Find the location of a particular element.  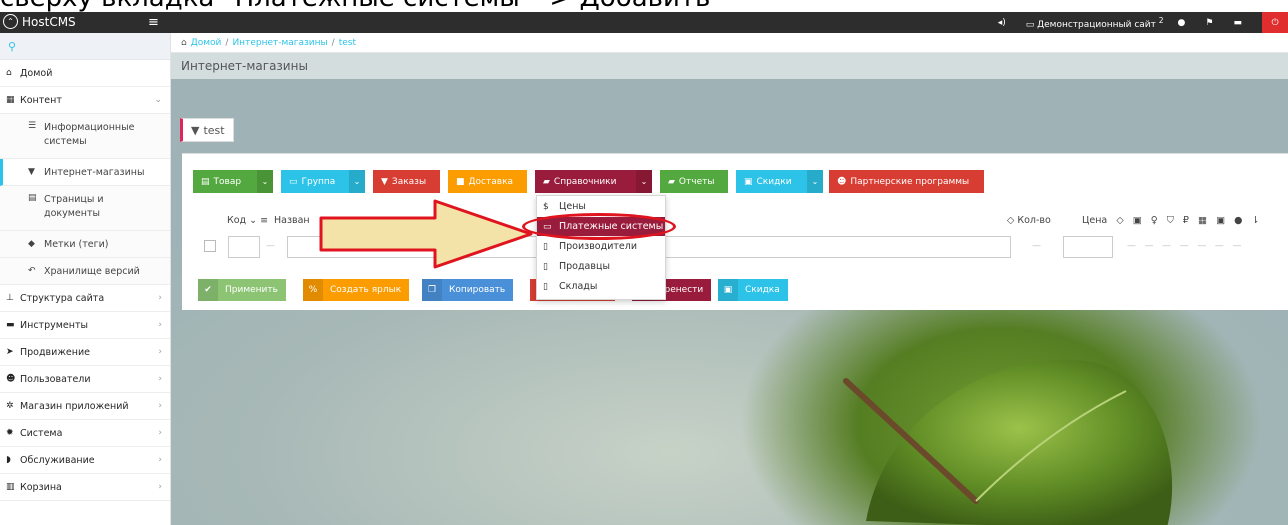

menu-item-sellers: ▯ Продавцы is located at coordinates (601, 266).